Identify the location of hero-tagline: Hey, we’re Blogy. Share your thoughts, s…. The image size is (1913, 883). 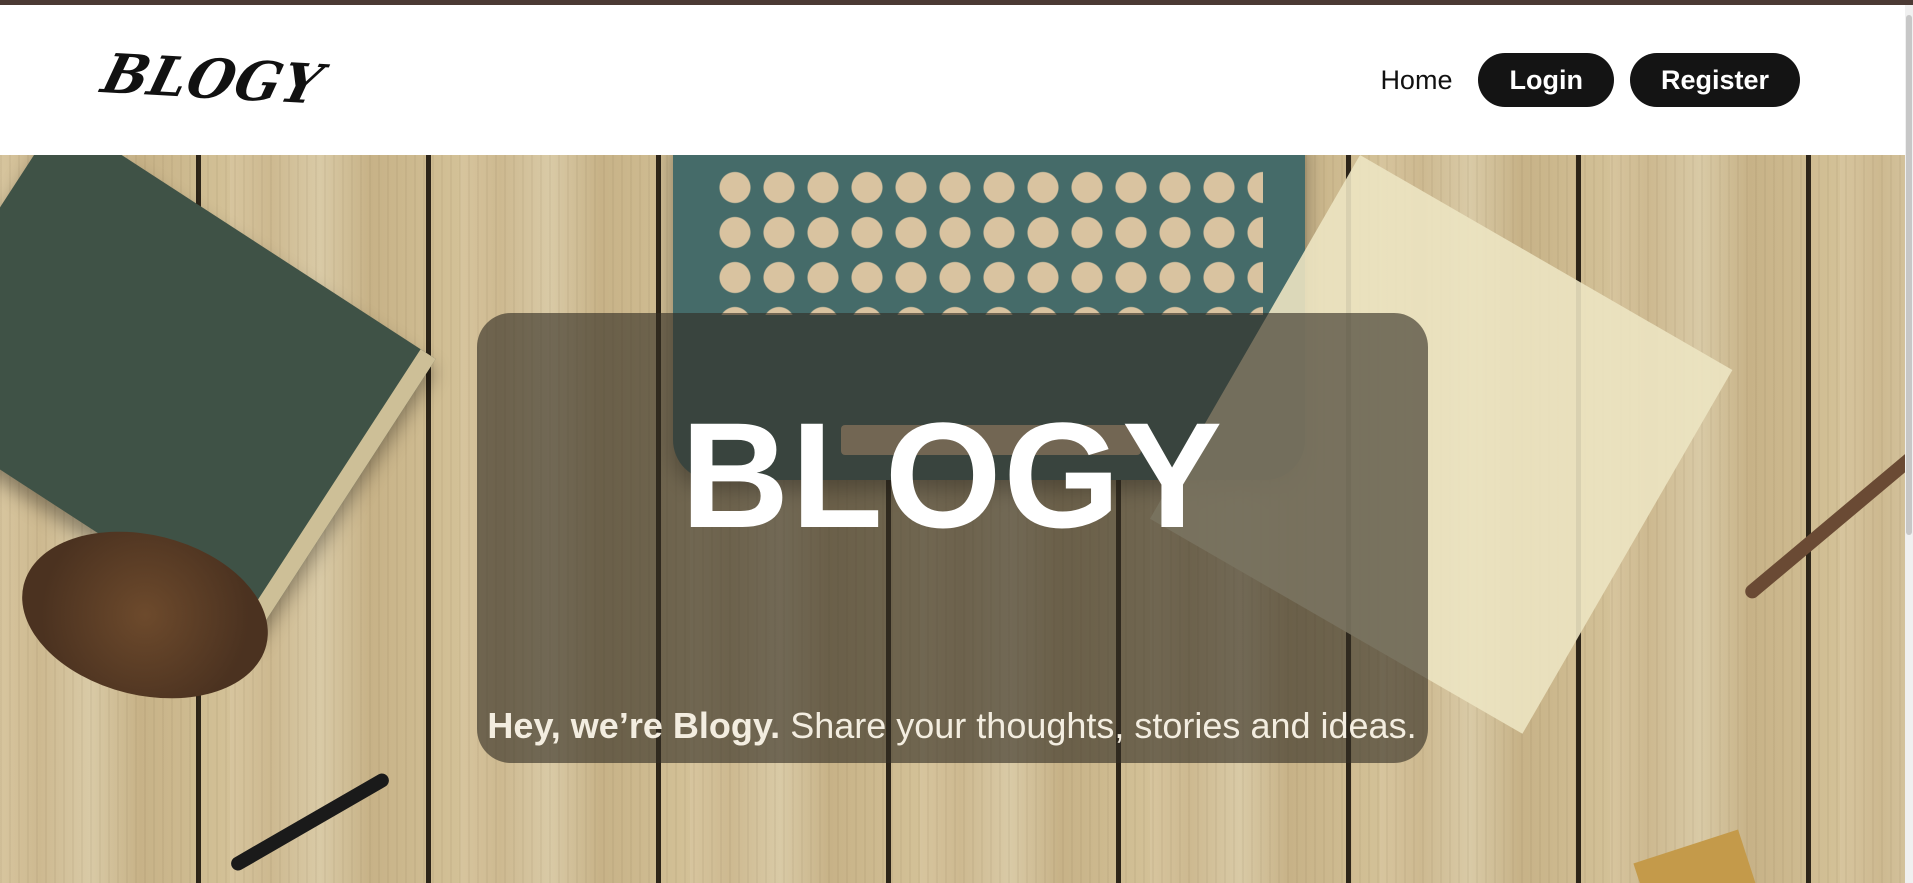
(952, 726).